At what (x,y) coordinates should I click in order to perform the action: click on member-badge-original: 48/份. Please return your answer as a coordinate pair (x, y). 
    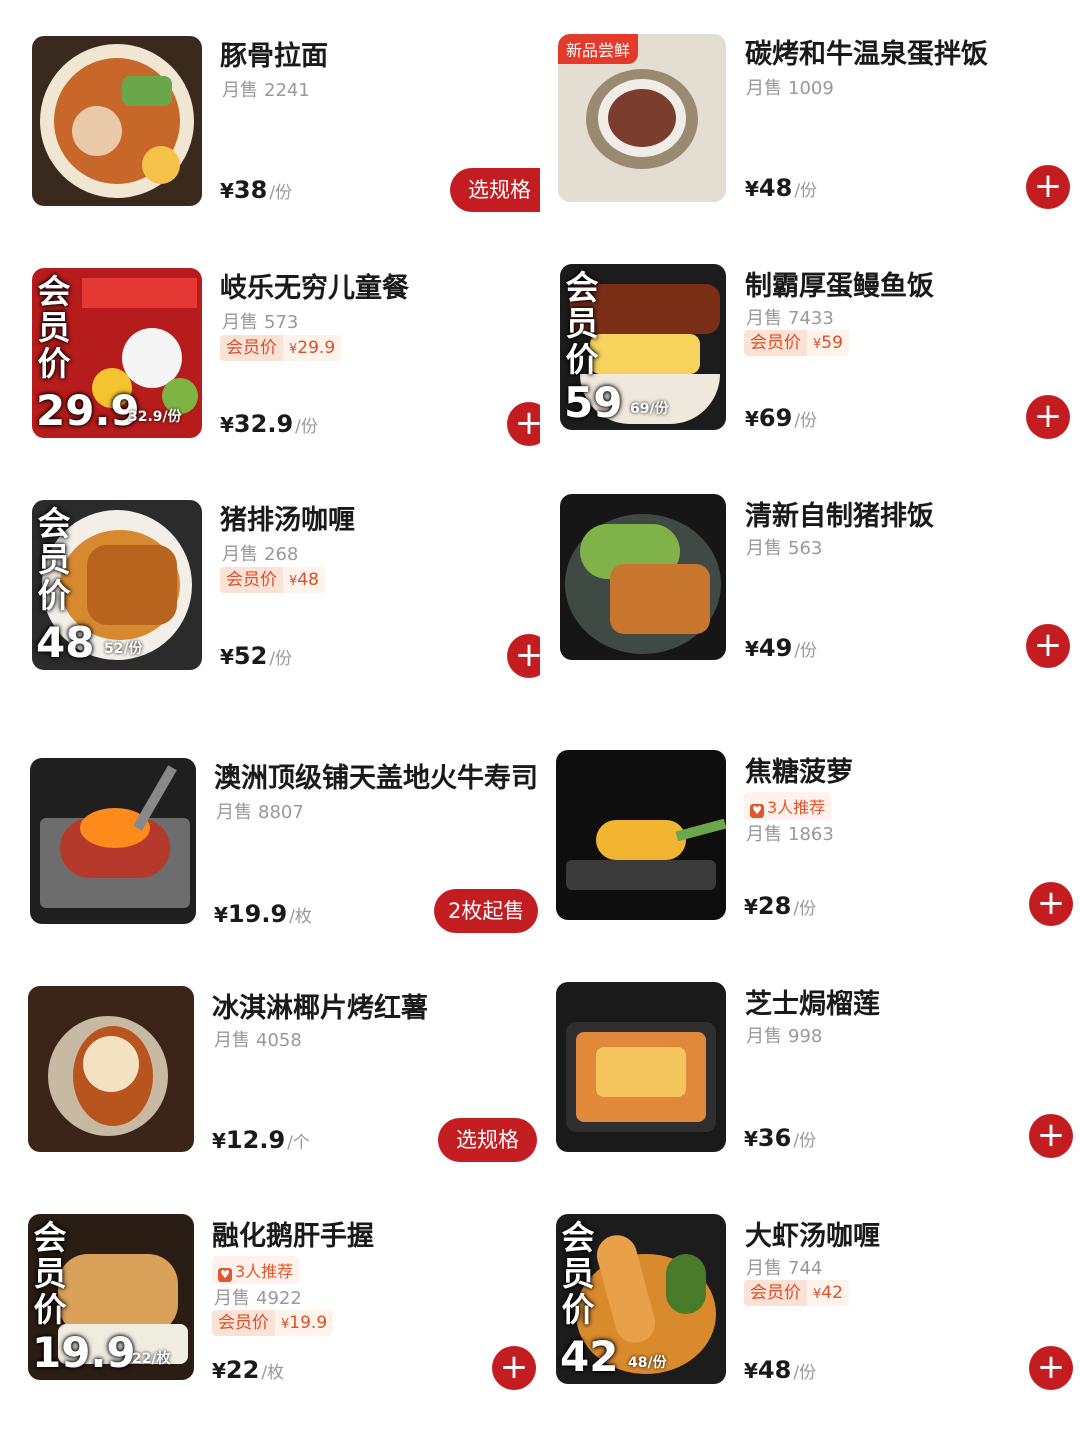
    Looking at the image, I should click on (647, 1363).